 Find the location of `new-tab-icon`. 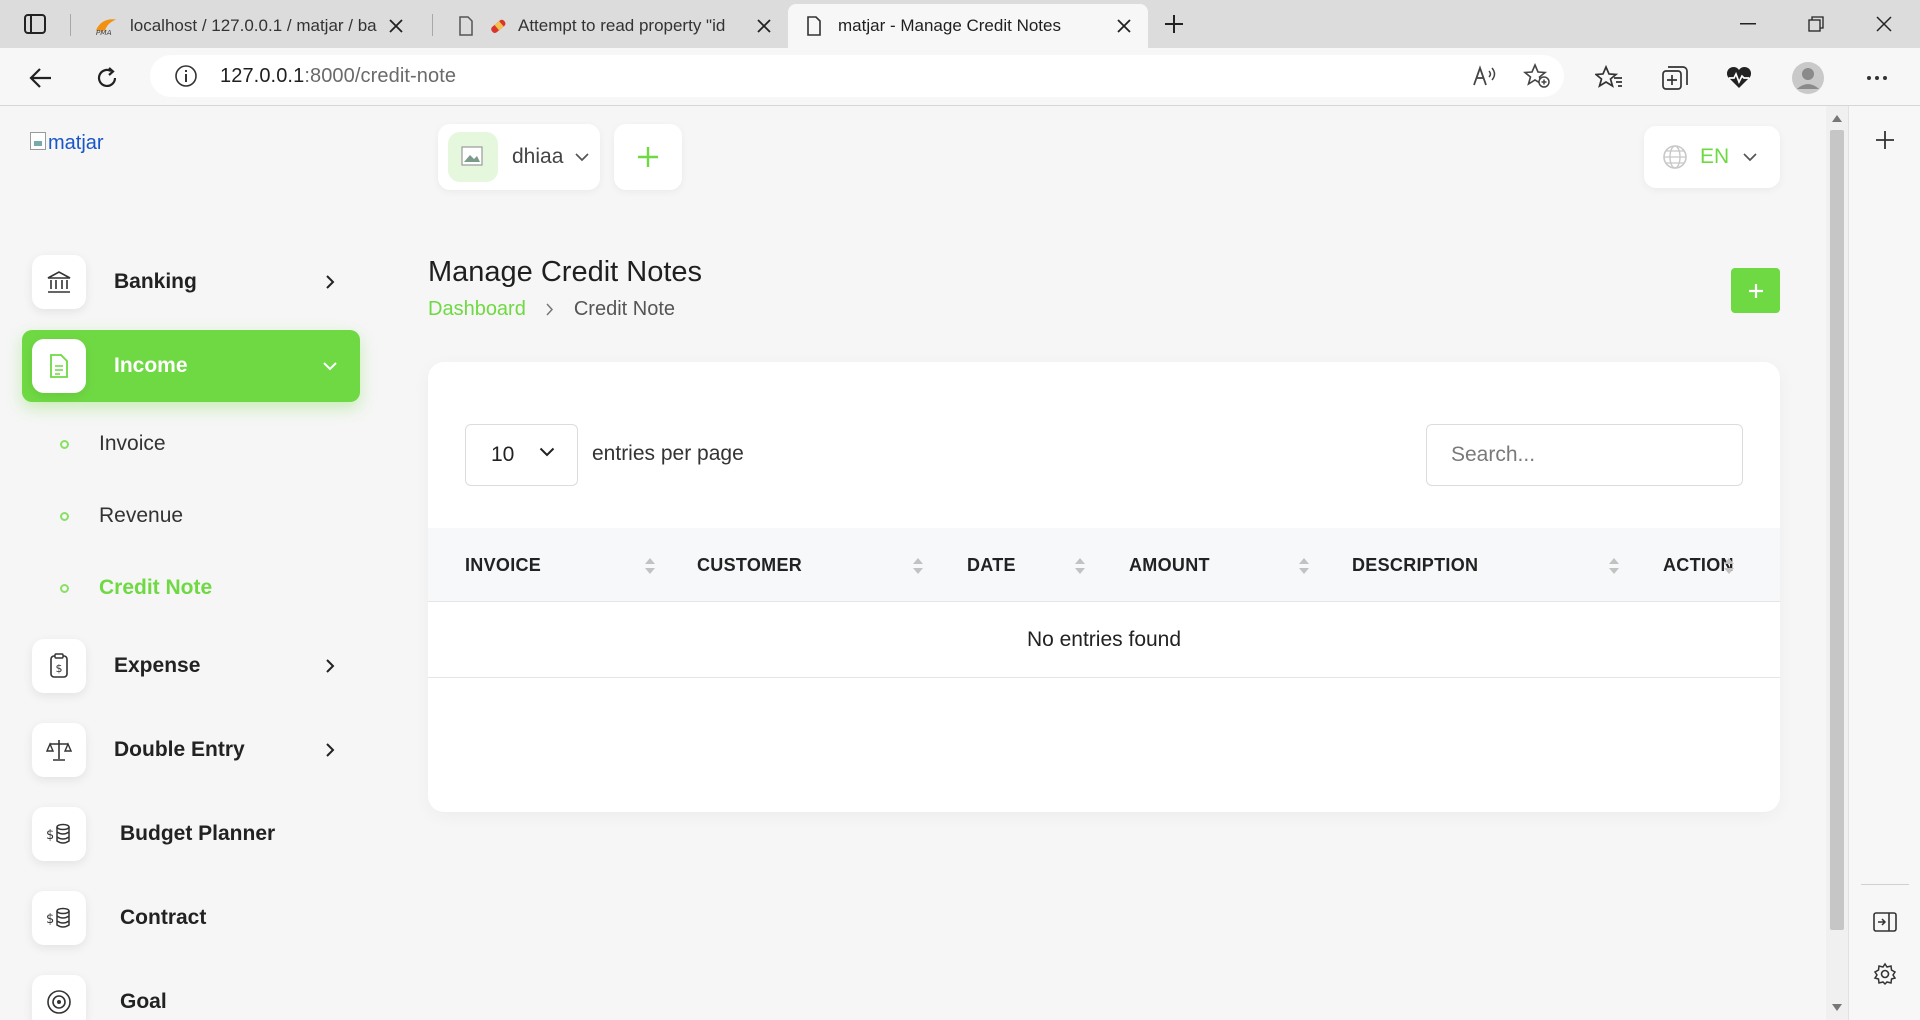

new-tab-icon is located at coordinates (1174, 24).